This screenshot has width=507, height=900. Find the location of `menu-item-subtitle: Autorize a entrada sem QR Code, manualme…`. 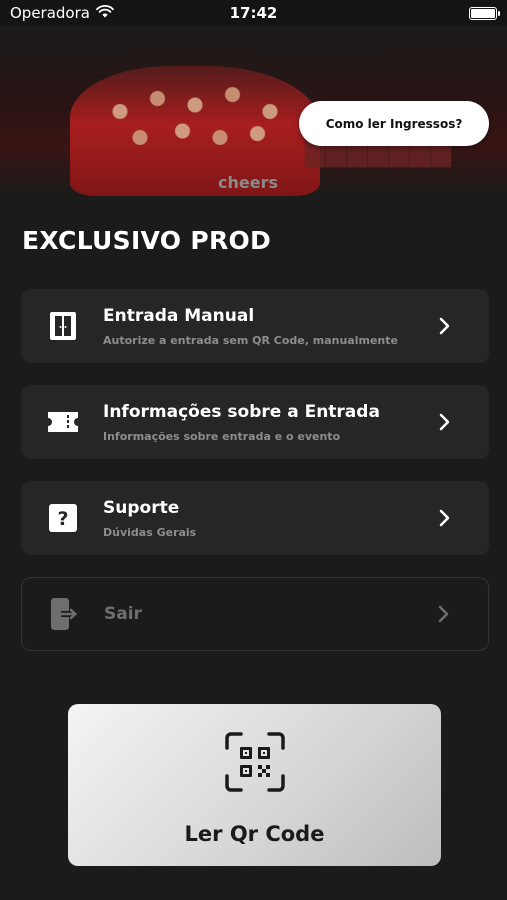

menu-item-subtitle: Autorize a entrada sem QR Code, manualme… is located at coordinates (250, 340).